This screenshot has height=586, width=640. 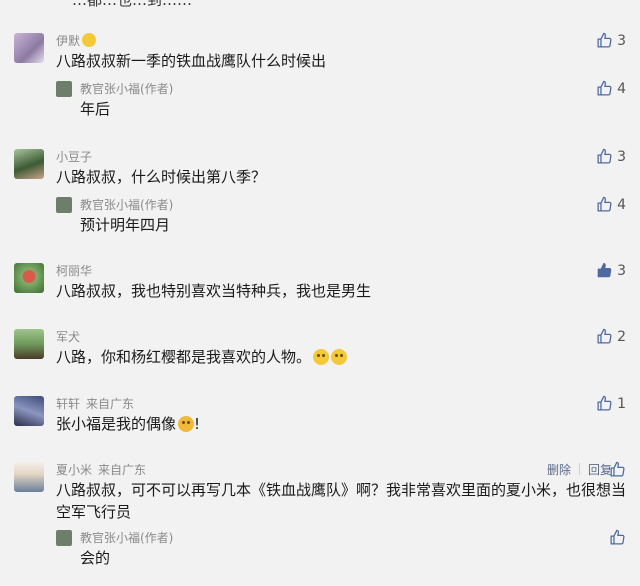 What do you see at coordinates (74, 156) in the screenshot?
I see `comment-nickname: 小豆子` at bounding box center [74, 156].